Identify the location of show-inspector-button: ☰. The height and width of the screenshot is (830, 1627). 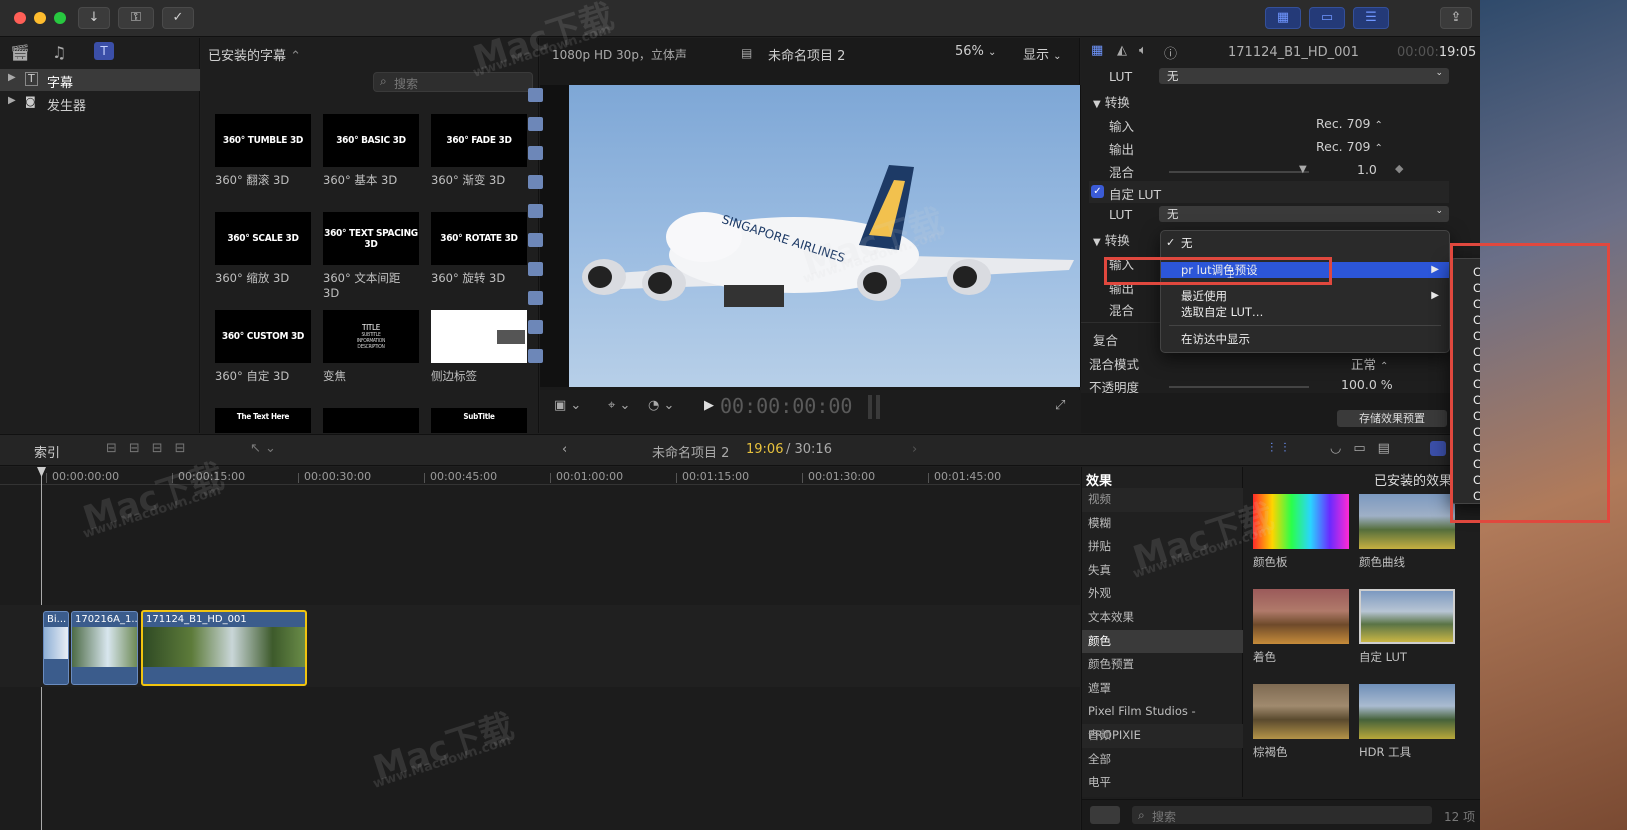
(1371, 18).